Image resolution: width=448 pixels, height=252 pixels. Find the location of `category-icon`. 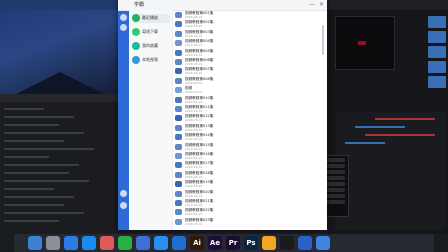

category-icon is located at coordinates (136, 18).